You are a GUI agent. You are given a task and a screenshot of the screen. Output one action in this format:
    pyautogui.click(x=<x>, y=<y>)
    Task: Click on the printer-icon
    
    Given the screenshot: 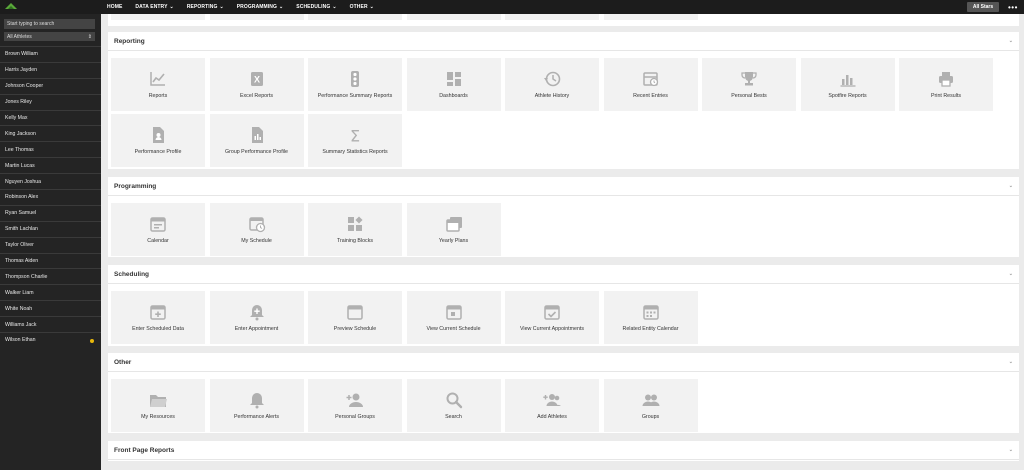 What is the action you would take?
    pyautogui.click(x=946, y=79)
    